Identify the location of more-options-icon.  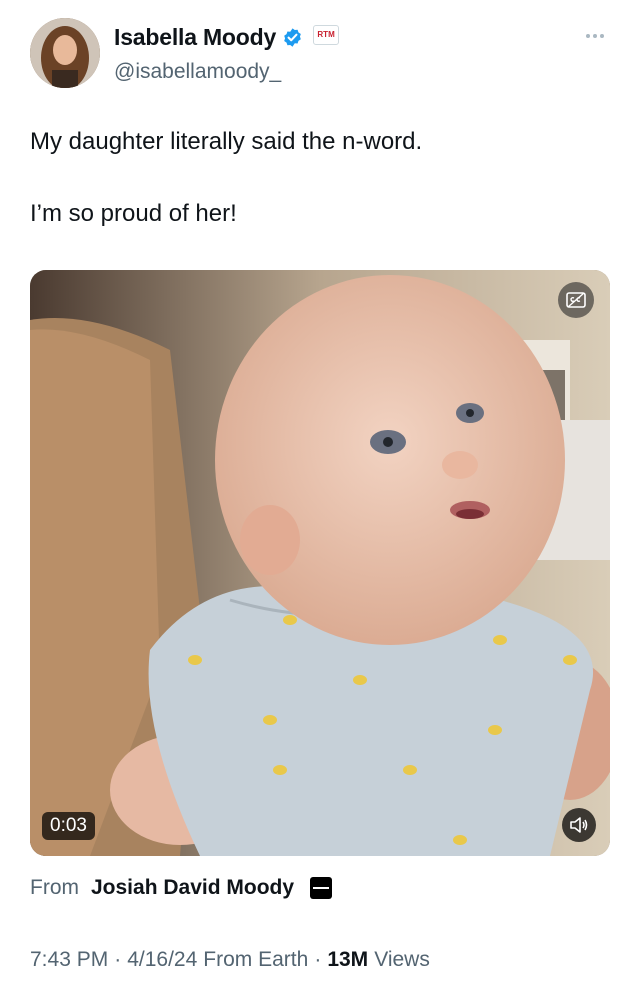
(598, 36).